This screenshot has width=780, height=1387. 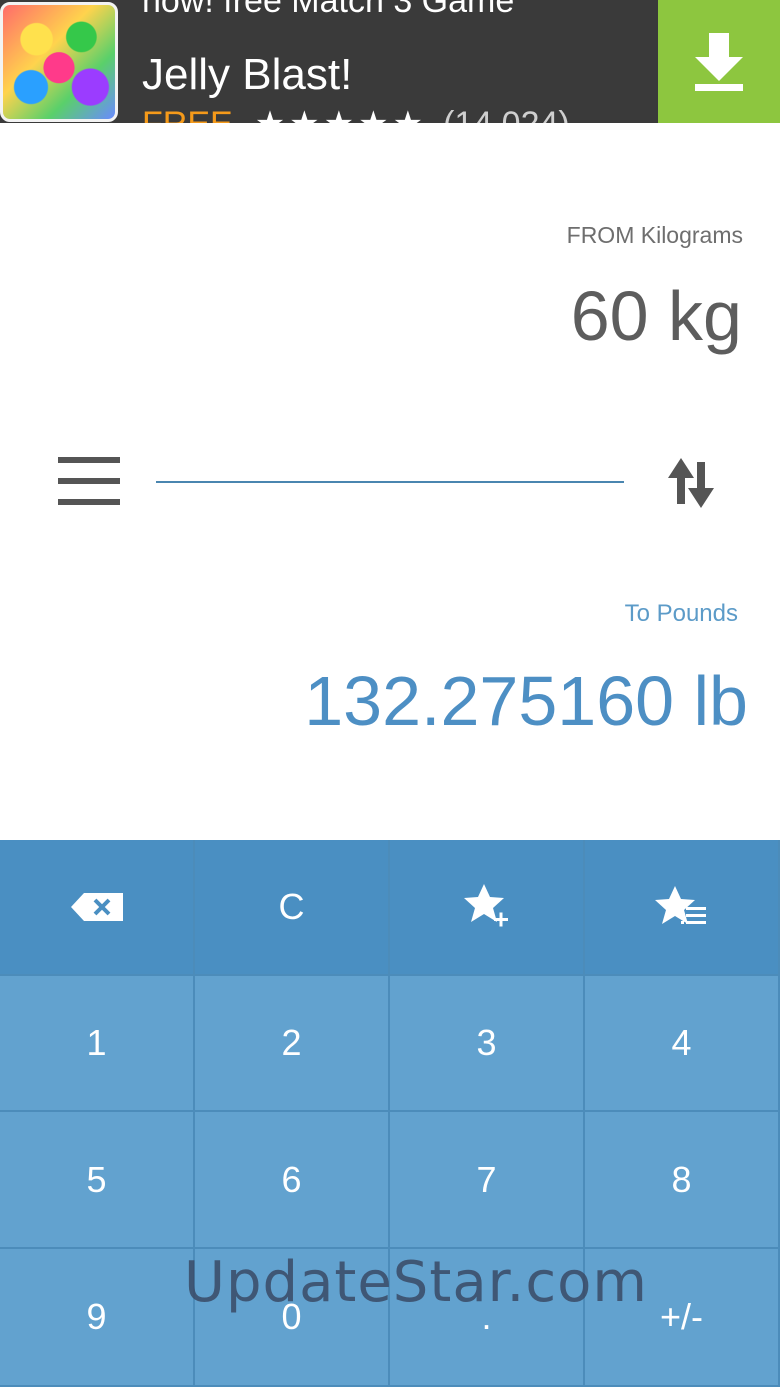 I want to click on ad-app-icon, so click(x=59, y=62).